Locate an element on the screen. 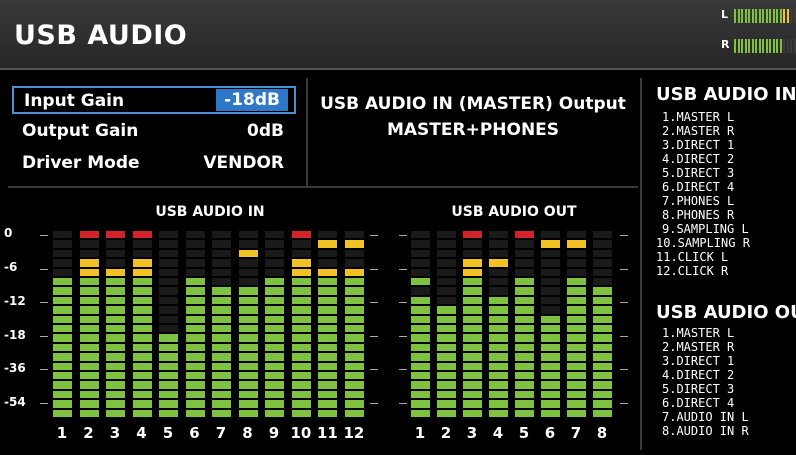 The width and height of the screenshot is (796, 455). scale-label-18: -18 is located at coordinates (15, 335).